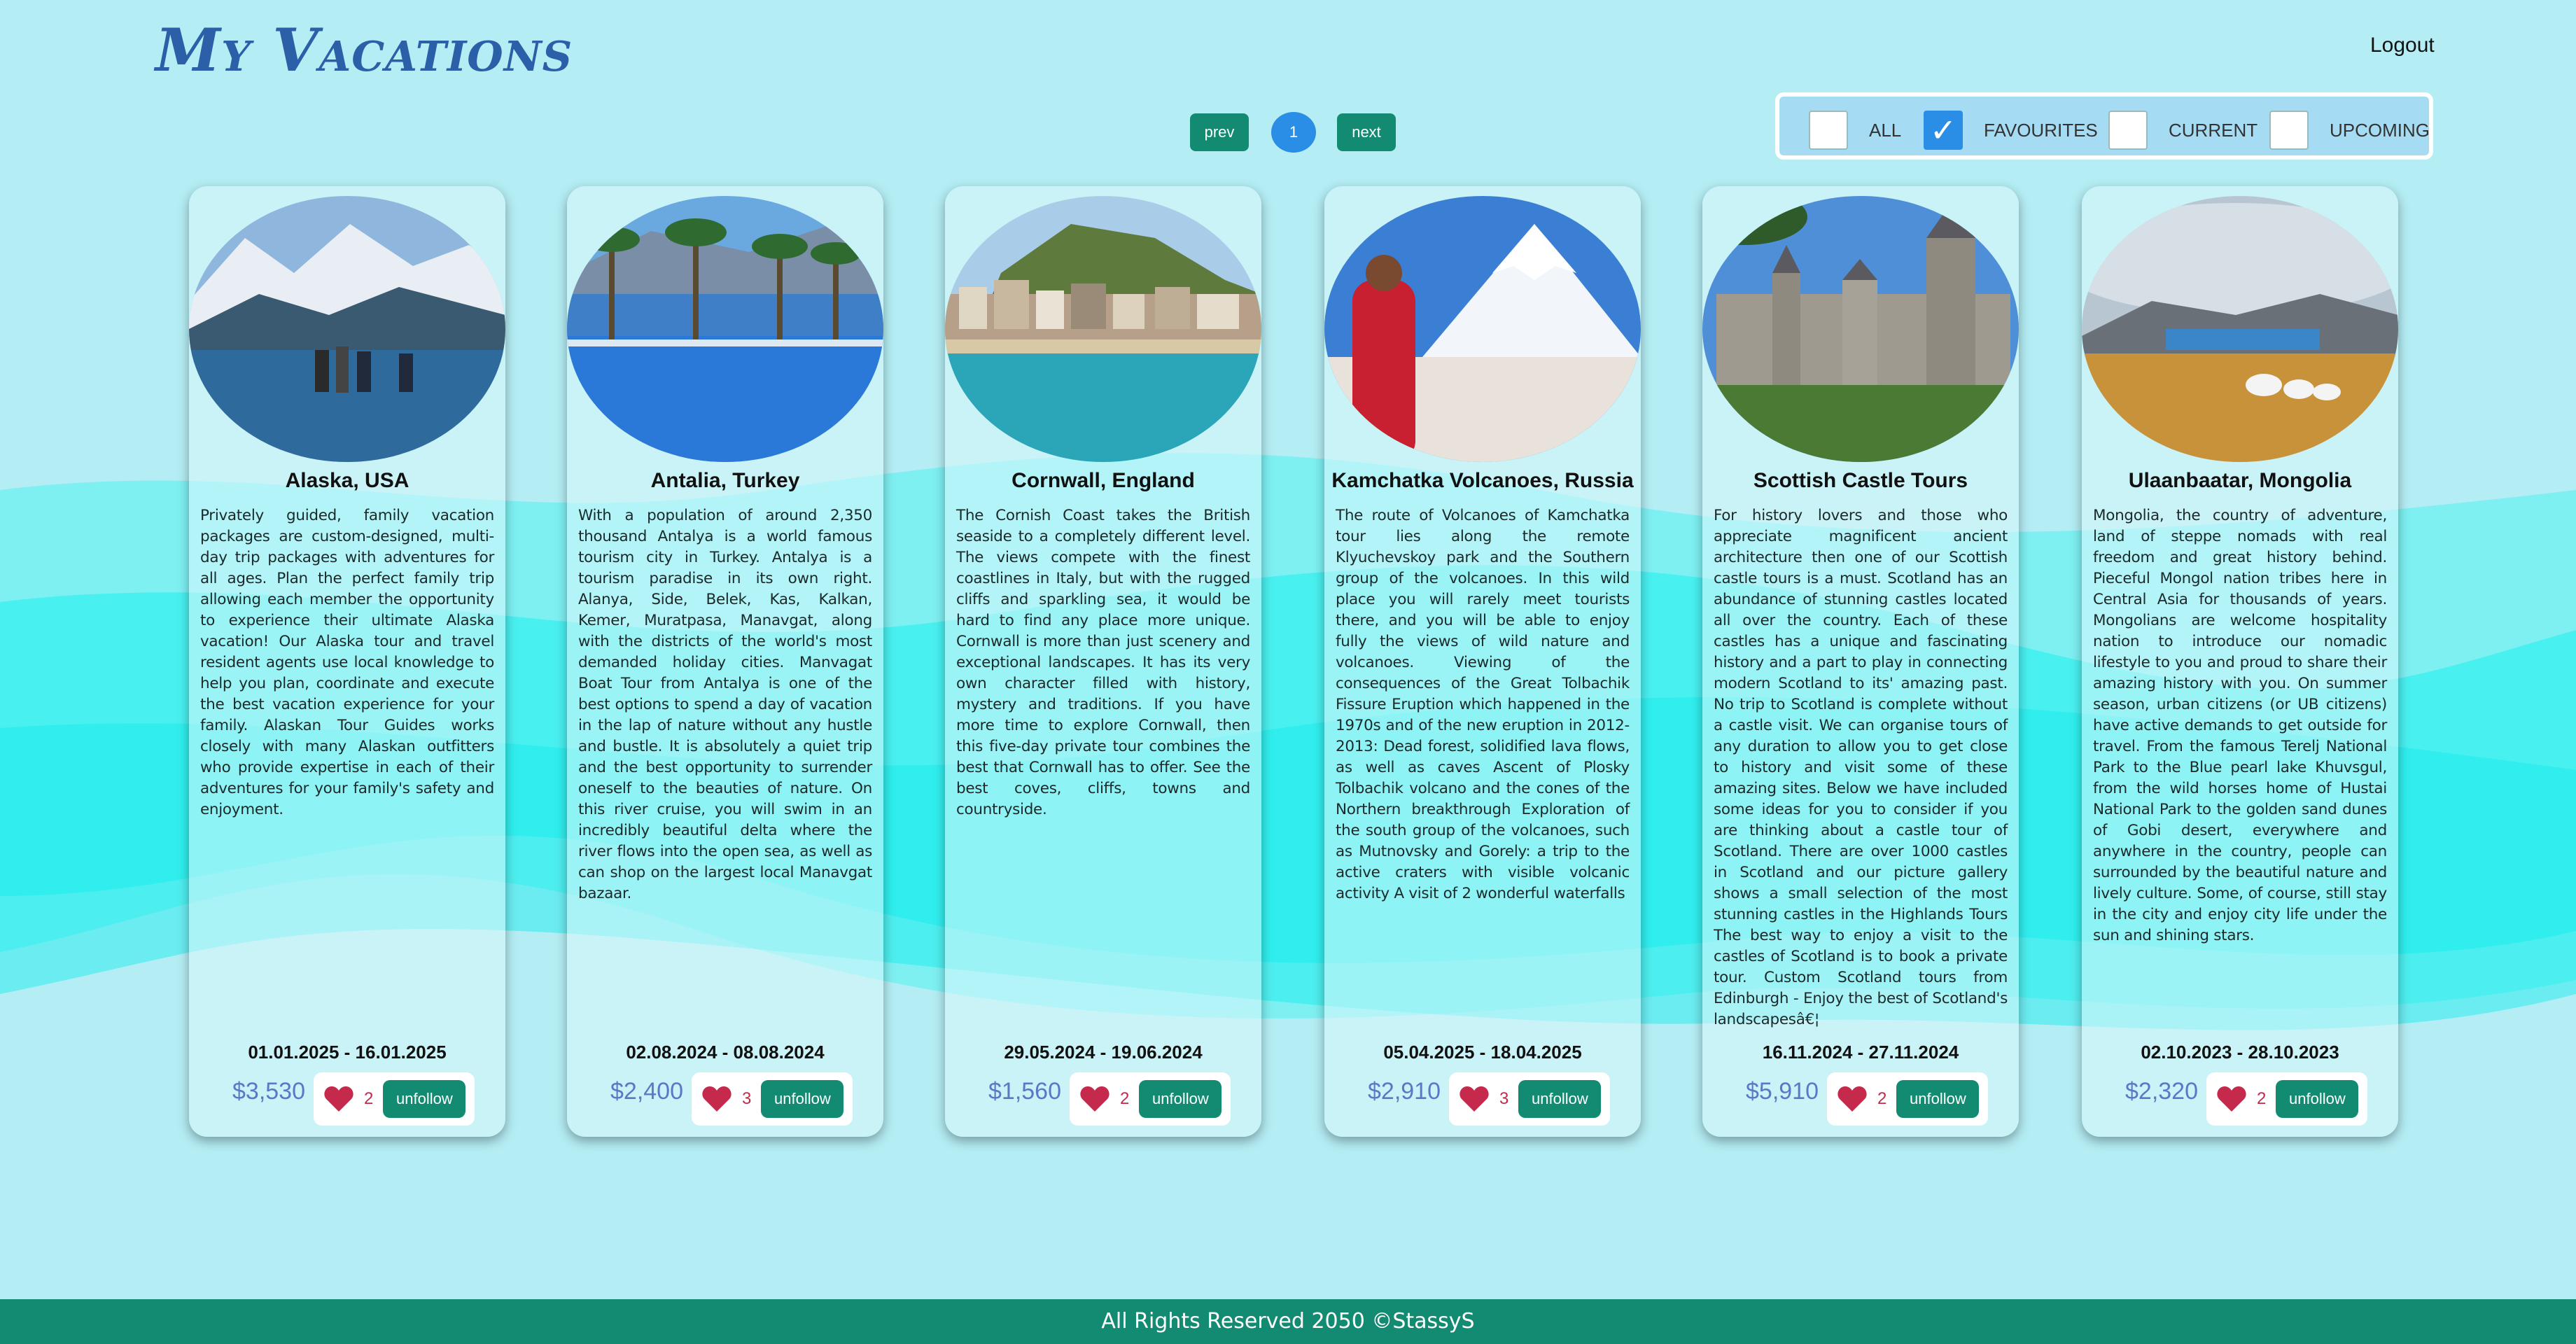 This screenshot has height=1344, width=2576. I want to click on filter-upcoming: UPCOMING, so click(2349, 130).